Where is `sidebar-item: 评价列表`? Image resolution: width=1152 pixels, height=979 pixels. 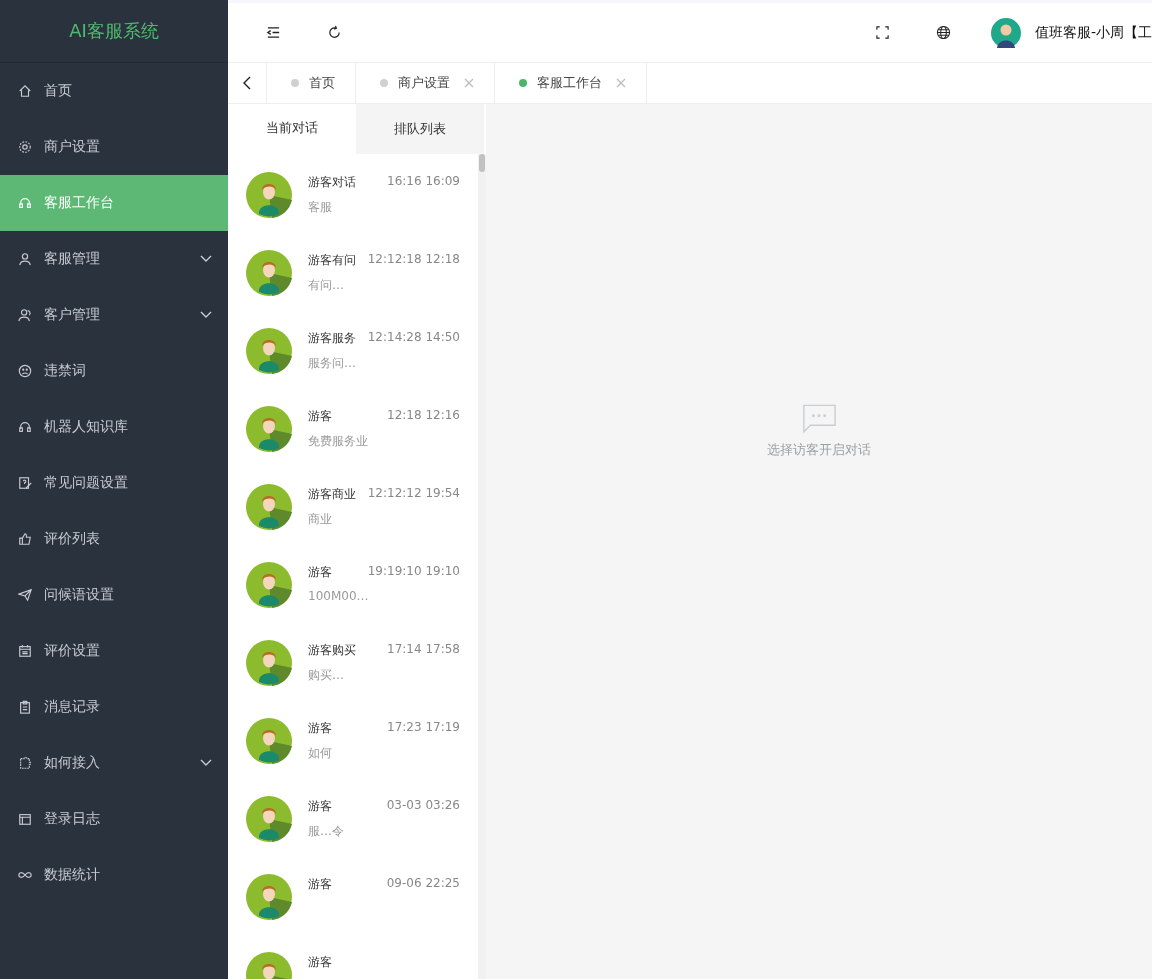 sidebar-item: 评价列表 is located at coordinates (114, 539).